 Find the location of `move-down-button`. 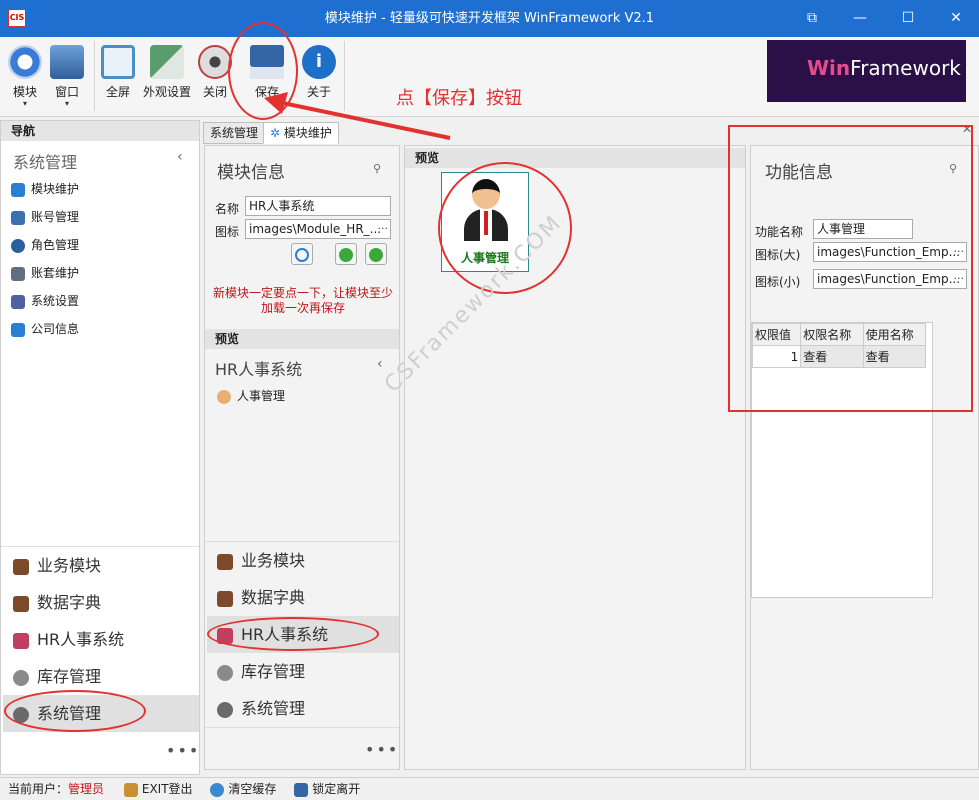

move-down-button is located at coordinates (376, 254).